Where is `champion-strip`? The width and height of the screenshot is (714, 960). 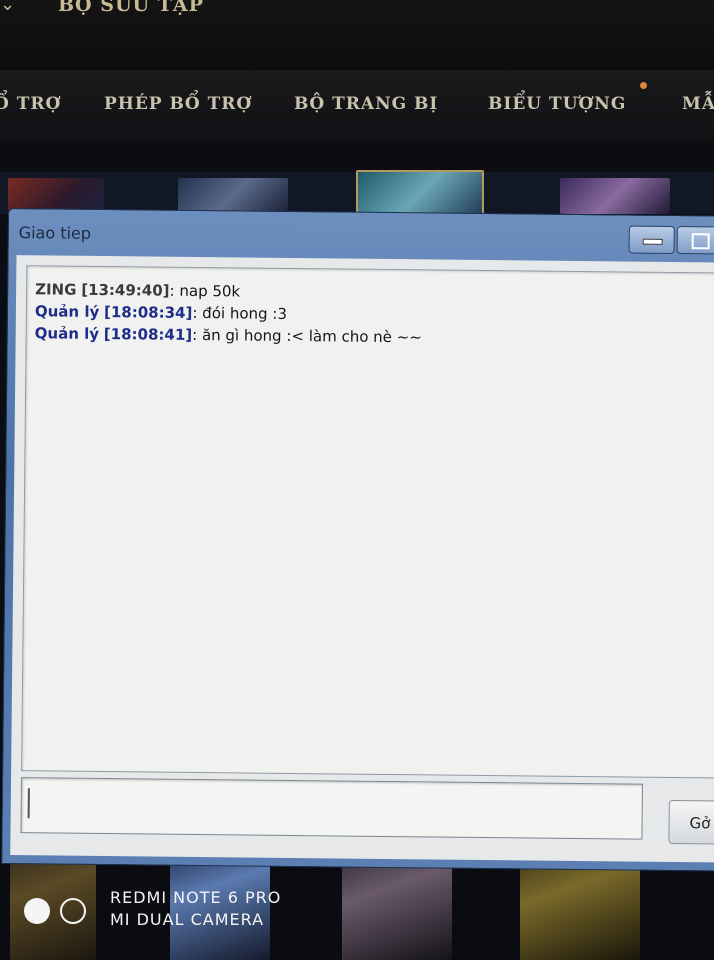 champion-strip is located at coordinates (357, 194).